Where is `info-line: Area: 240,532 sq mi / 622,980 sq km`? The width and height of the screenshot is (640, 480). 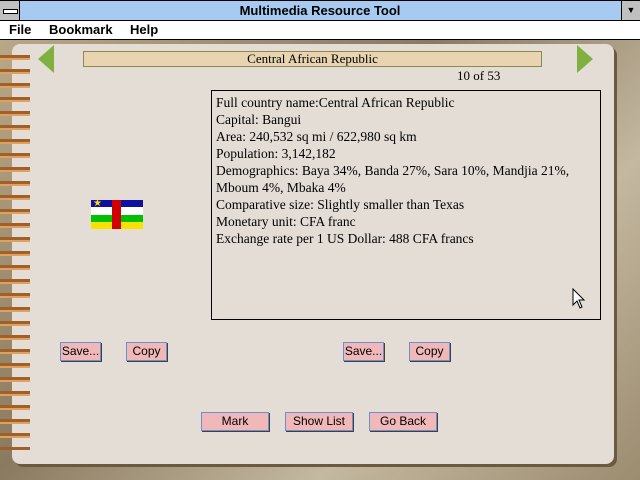 info-line: Area: 240,532 sq mi / 622,980 sq km is located at coordinates (316, 136).